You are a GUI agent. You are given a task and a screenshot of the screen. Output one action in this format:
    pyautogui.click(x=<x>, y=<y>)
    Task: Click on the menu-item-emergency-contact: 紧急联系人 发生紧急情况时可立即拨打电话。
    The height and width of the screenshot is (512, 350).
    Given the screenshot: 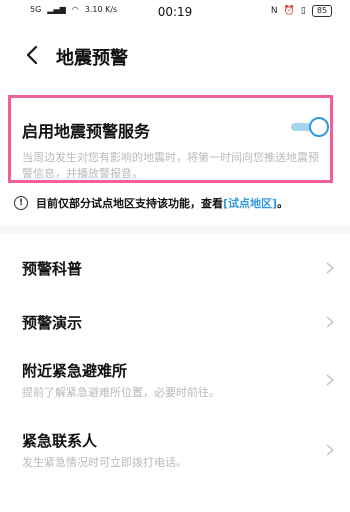 What is the action you would take?
    pyautogui.click(x=175, y=451)
    